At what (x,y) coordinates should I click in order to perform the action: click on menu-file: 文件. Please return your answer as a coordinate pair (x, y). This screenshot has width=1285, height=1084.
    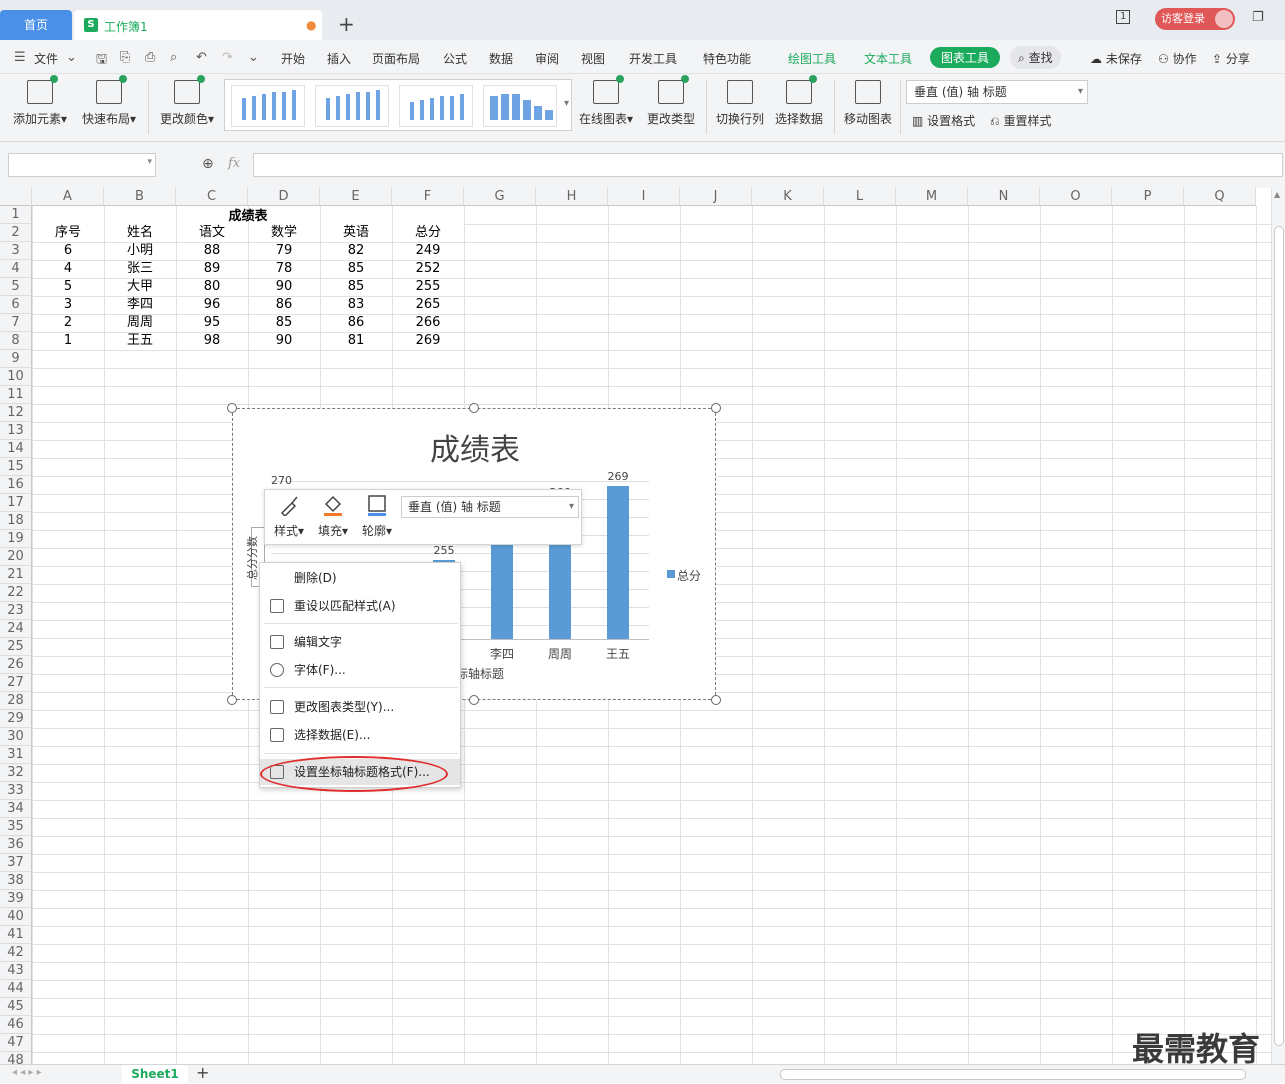
    Looking at the image, I should click on (46, 58).